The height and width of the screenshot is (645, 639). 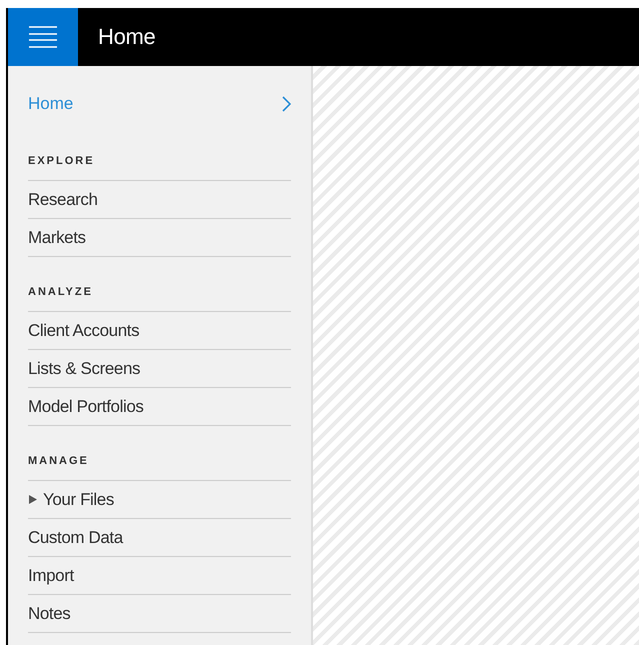 I want to click on section-heading: ANALYZE, so click(x=159, y=292).